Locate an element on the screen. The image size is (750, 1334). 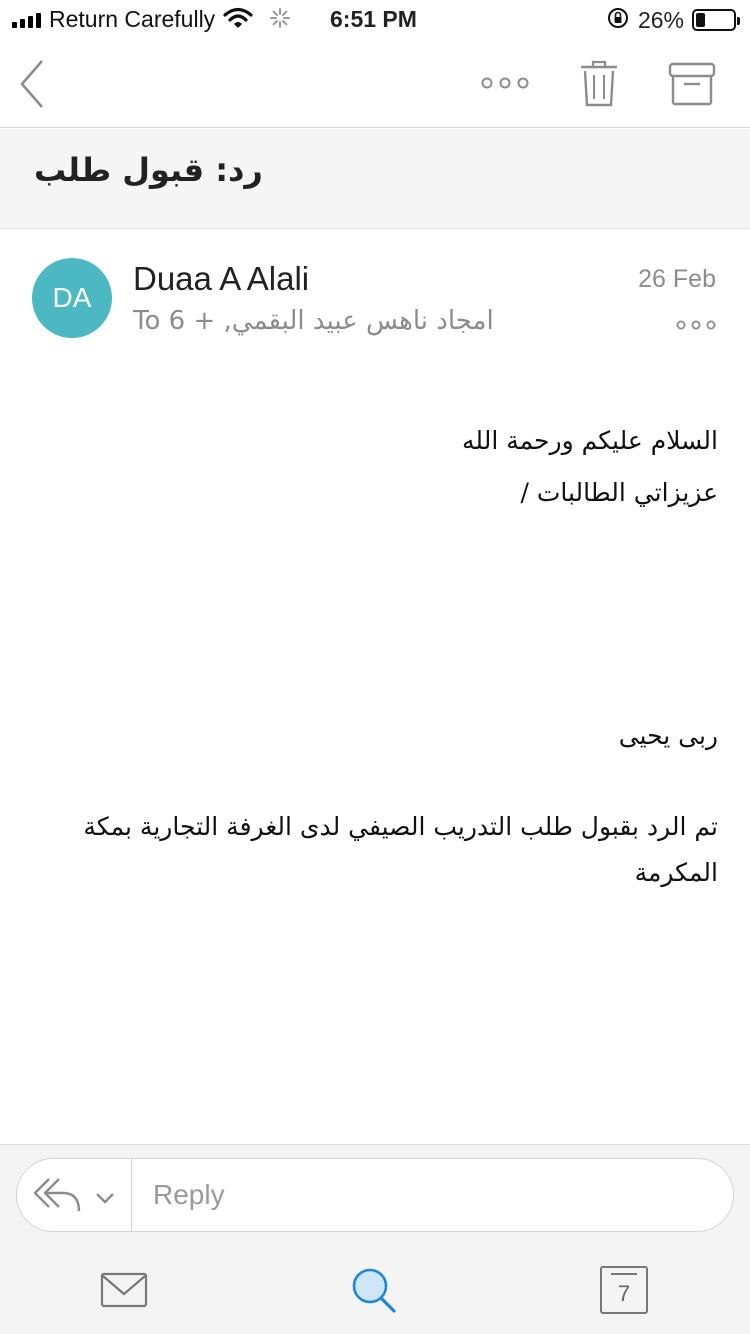
archive-button is located at coordinates (692, 84).